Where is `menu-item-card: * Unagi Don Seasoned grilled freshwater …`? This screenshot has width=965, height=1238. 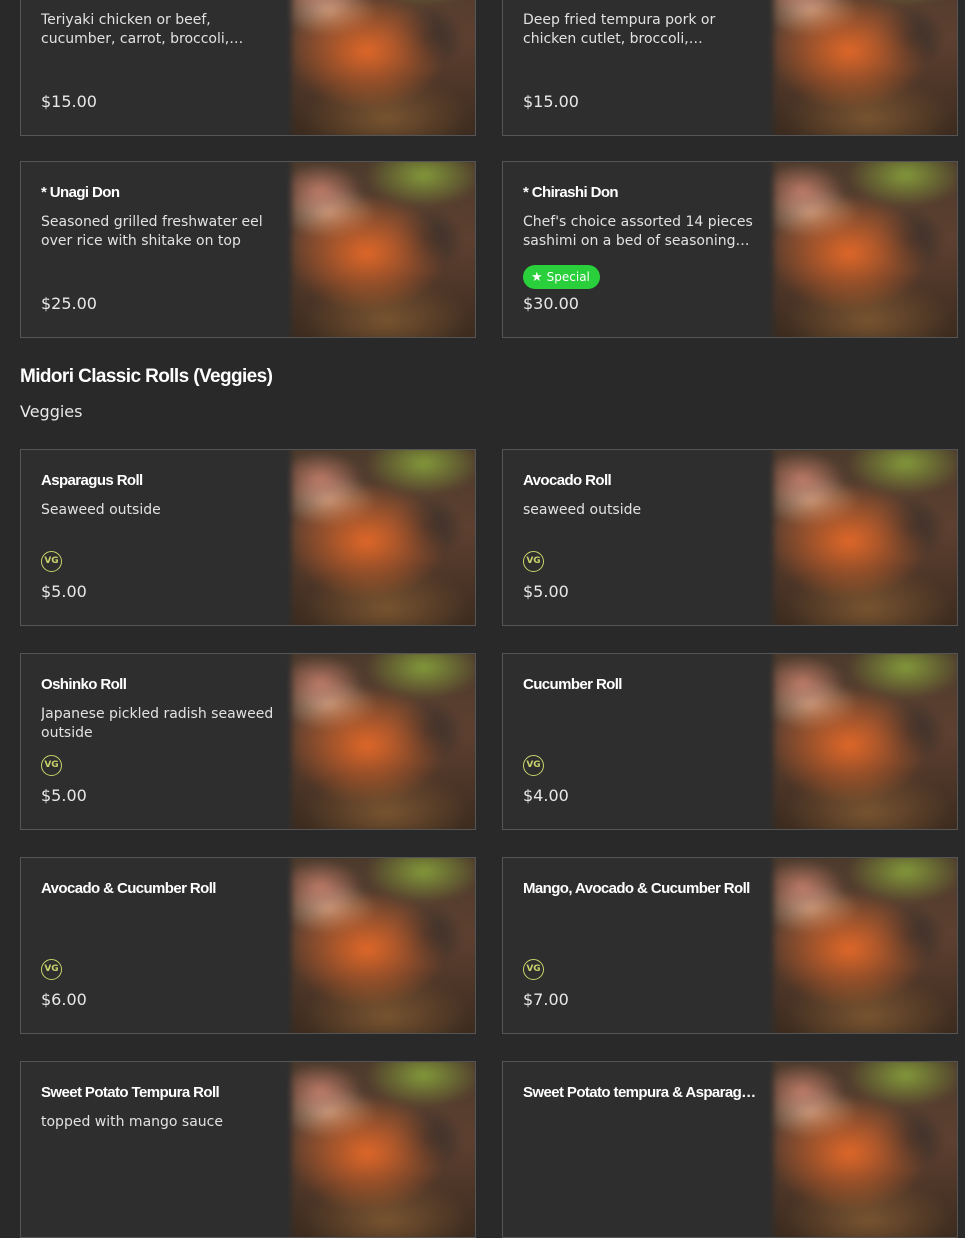
menu-item-card: * Unagi Don Seasoned grilled freshwater … is located at coordinates (248, 249).